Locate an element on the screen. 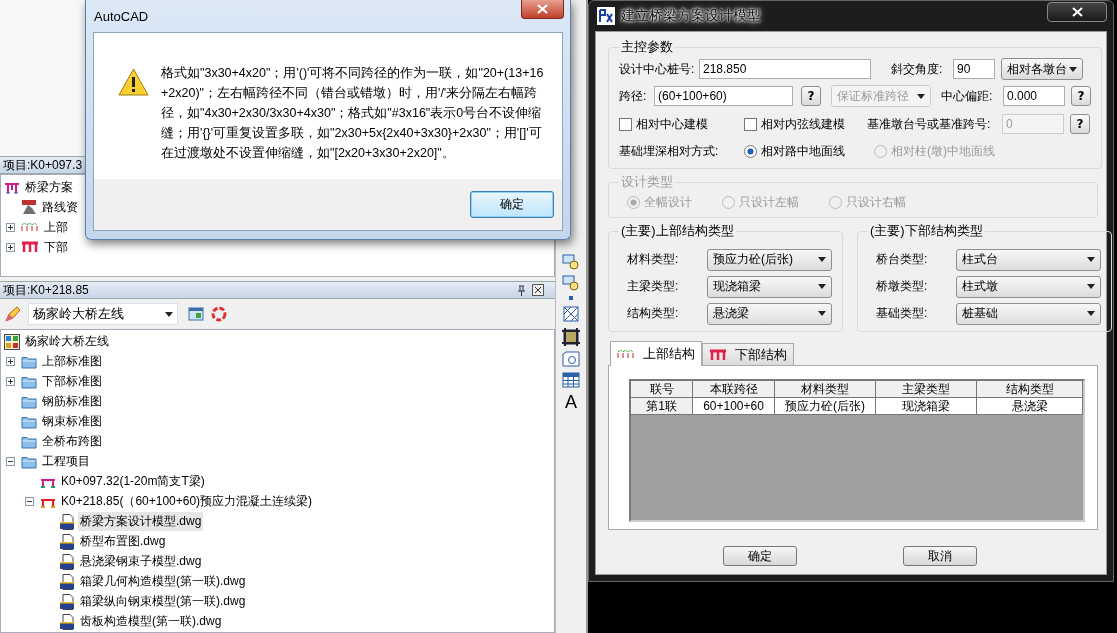 The image size is (1117, 633). tree-item: K0+218.85(（60+100+60)预应力混凝土连续梁) is located at coordinates (187, 502).